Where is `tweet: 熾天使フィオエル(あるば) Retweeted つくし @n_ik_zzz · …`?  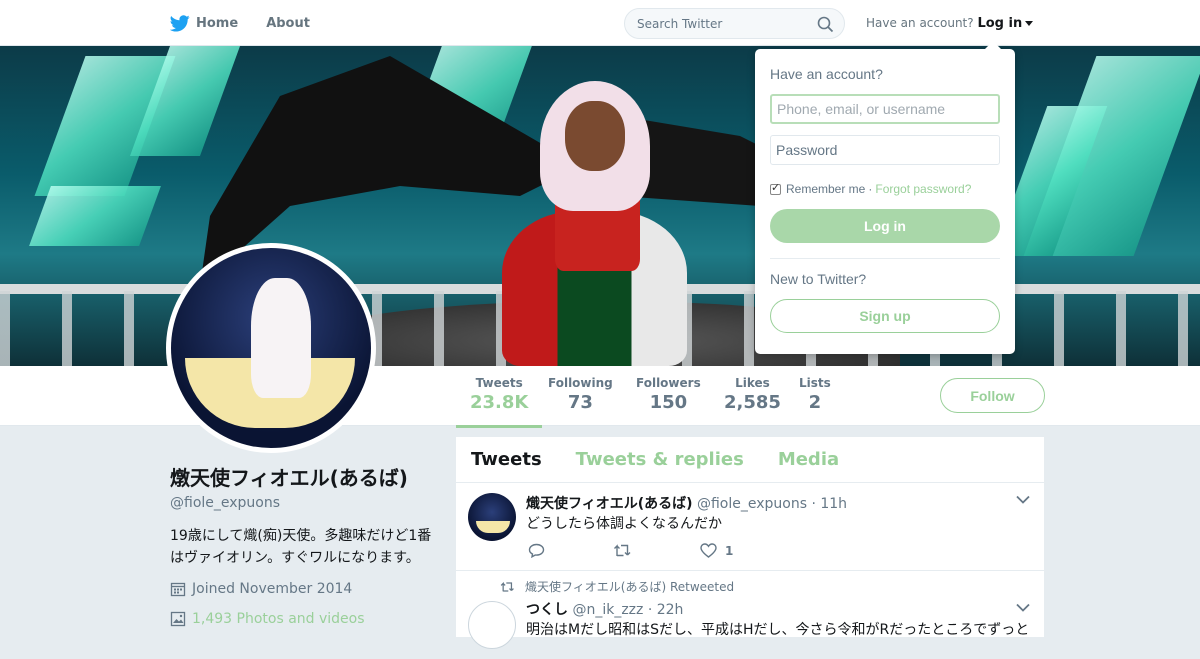
tweet: 熾天使フィオエル(あるば) Retweeted つくし @n_ik_zzz · … is located at coordinates (750, 615).